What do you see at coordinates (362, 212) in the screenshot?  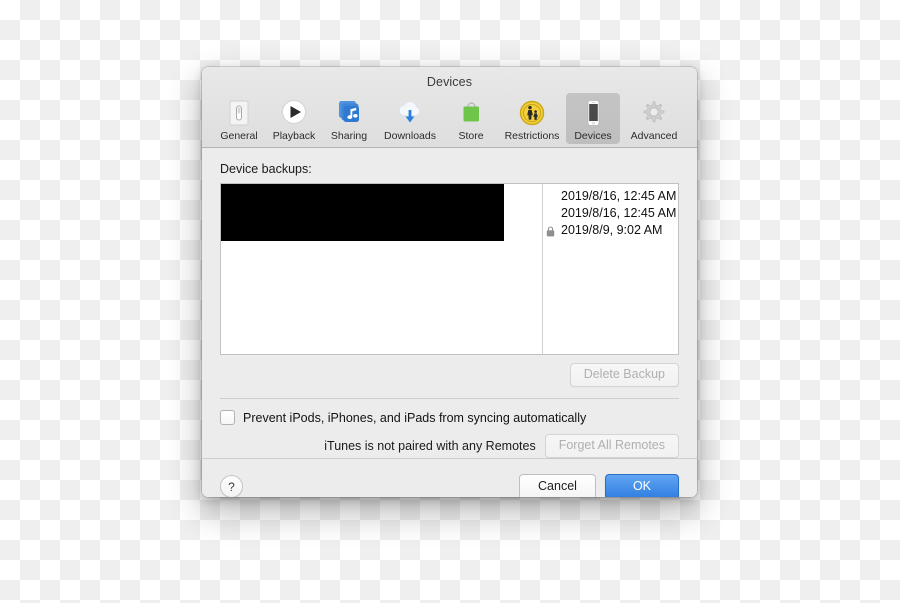 I see `redacted-backup-names` at bounding box center [362, 212].